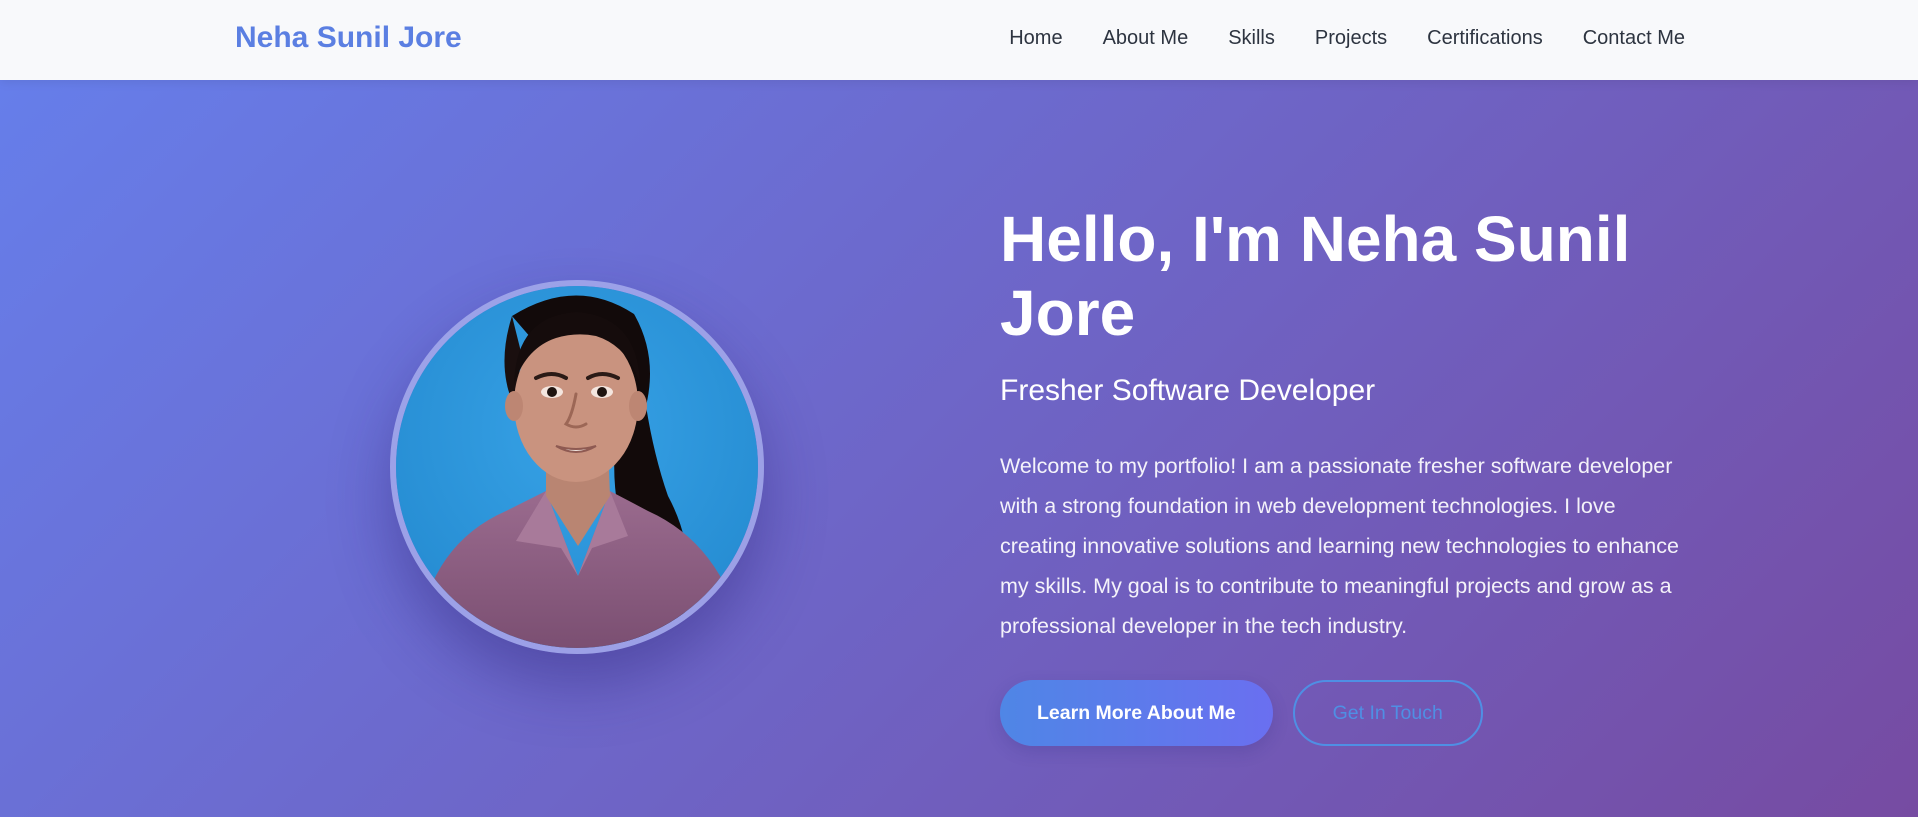 The image size is (1918, 817). What do you see at coordinates (1251, 38) in the screenshot?
I see `nav-link-skills: Skills` at bounding box center [1251, 38].